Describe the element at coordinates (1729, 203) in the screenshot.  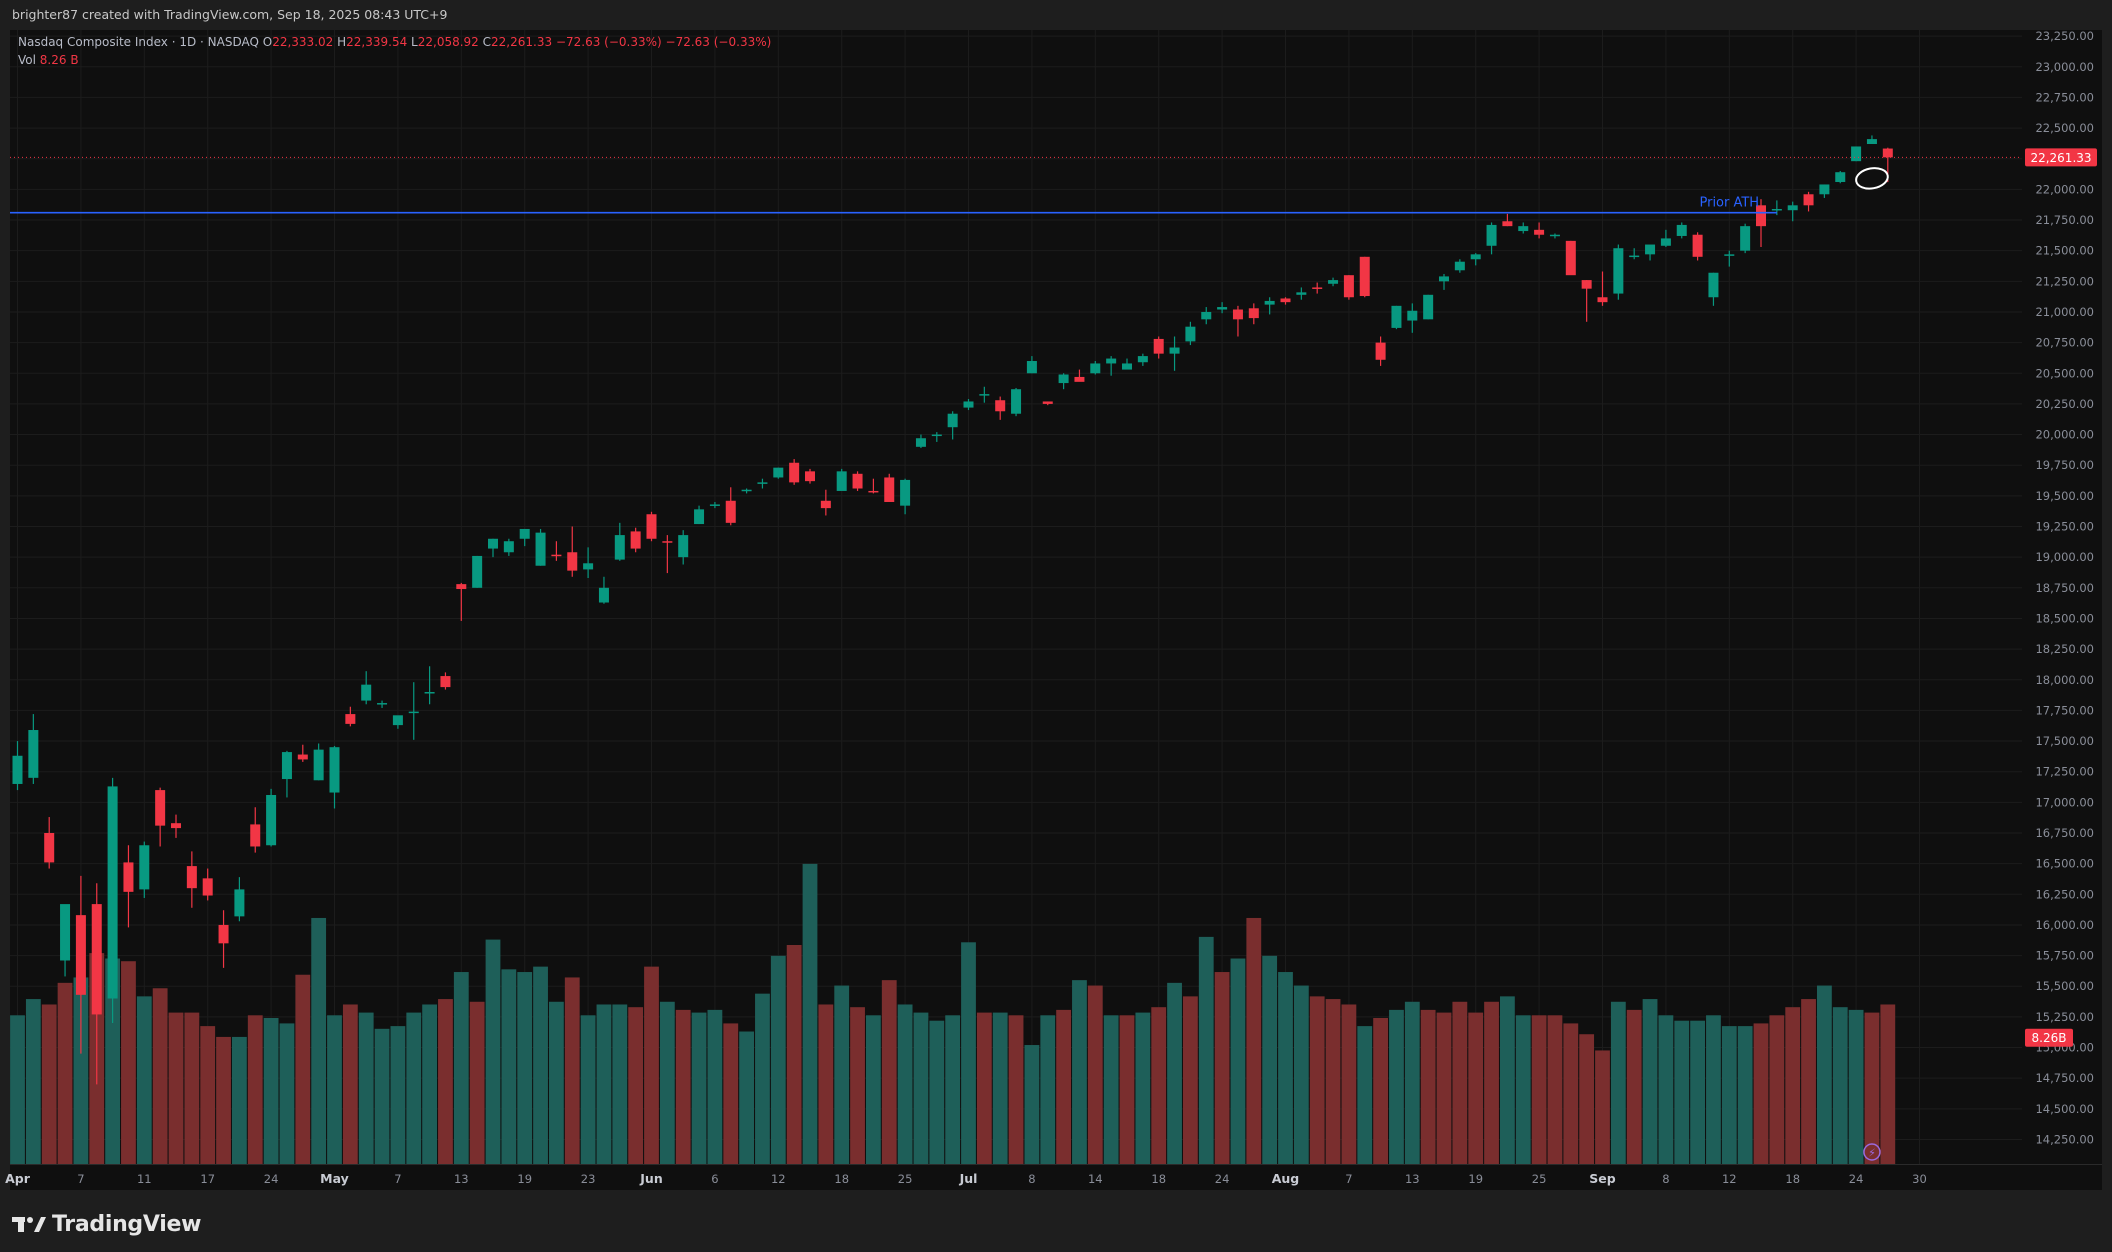
I see `annotation-label: Prior ATH` at that location.